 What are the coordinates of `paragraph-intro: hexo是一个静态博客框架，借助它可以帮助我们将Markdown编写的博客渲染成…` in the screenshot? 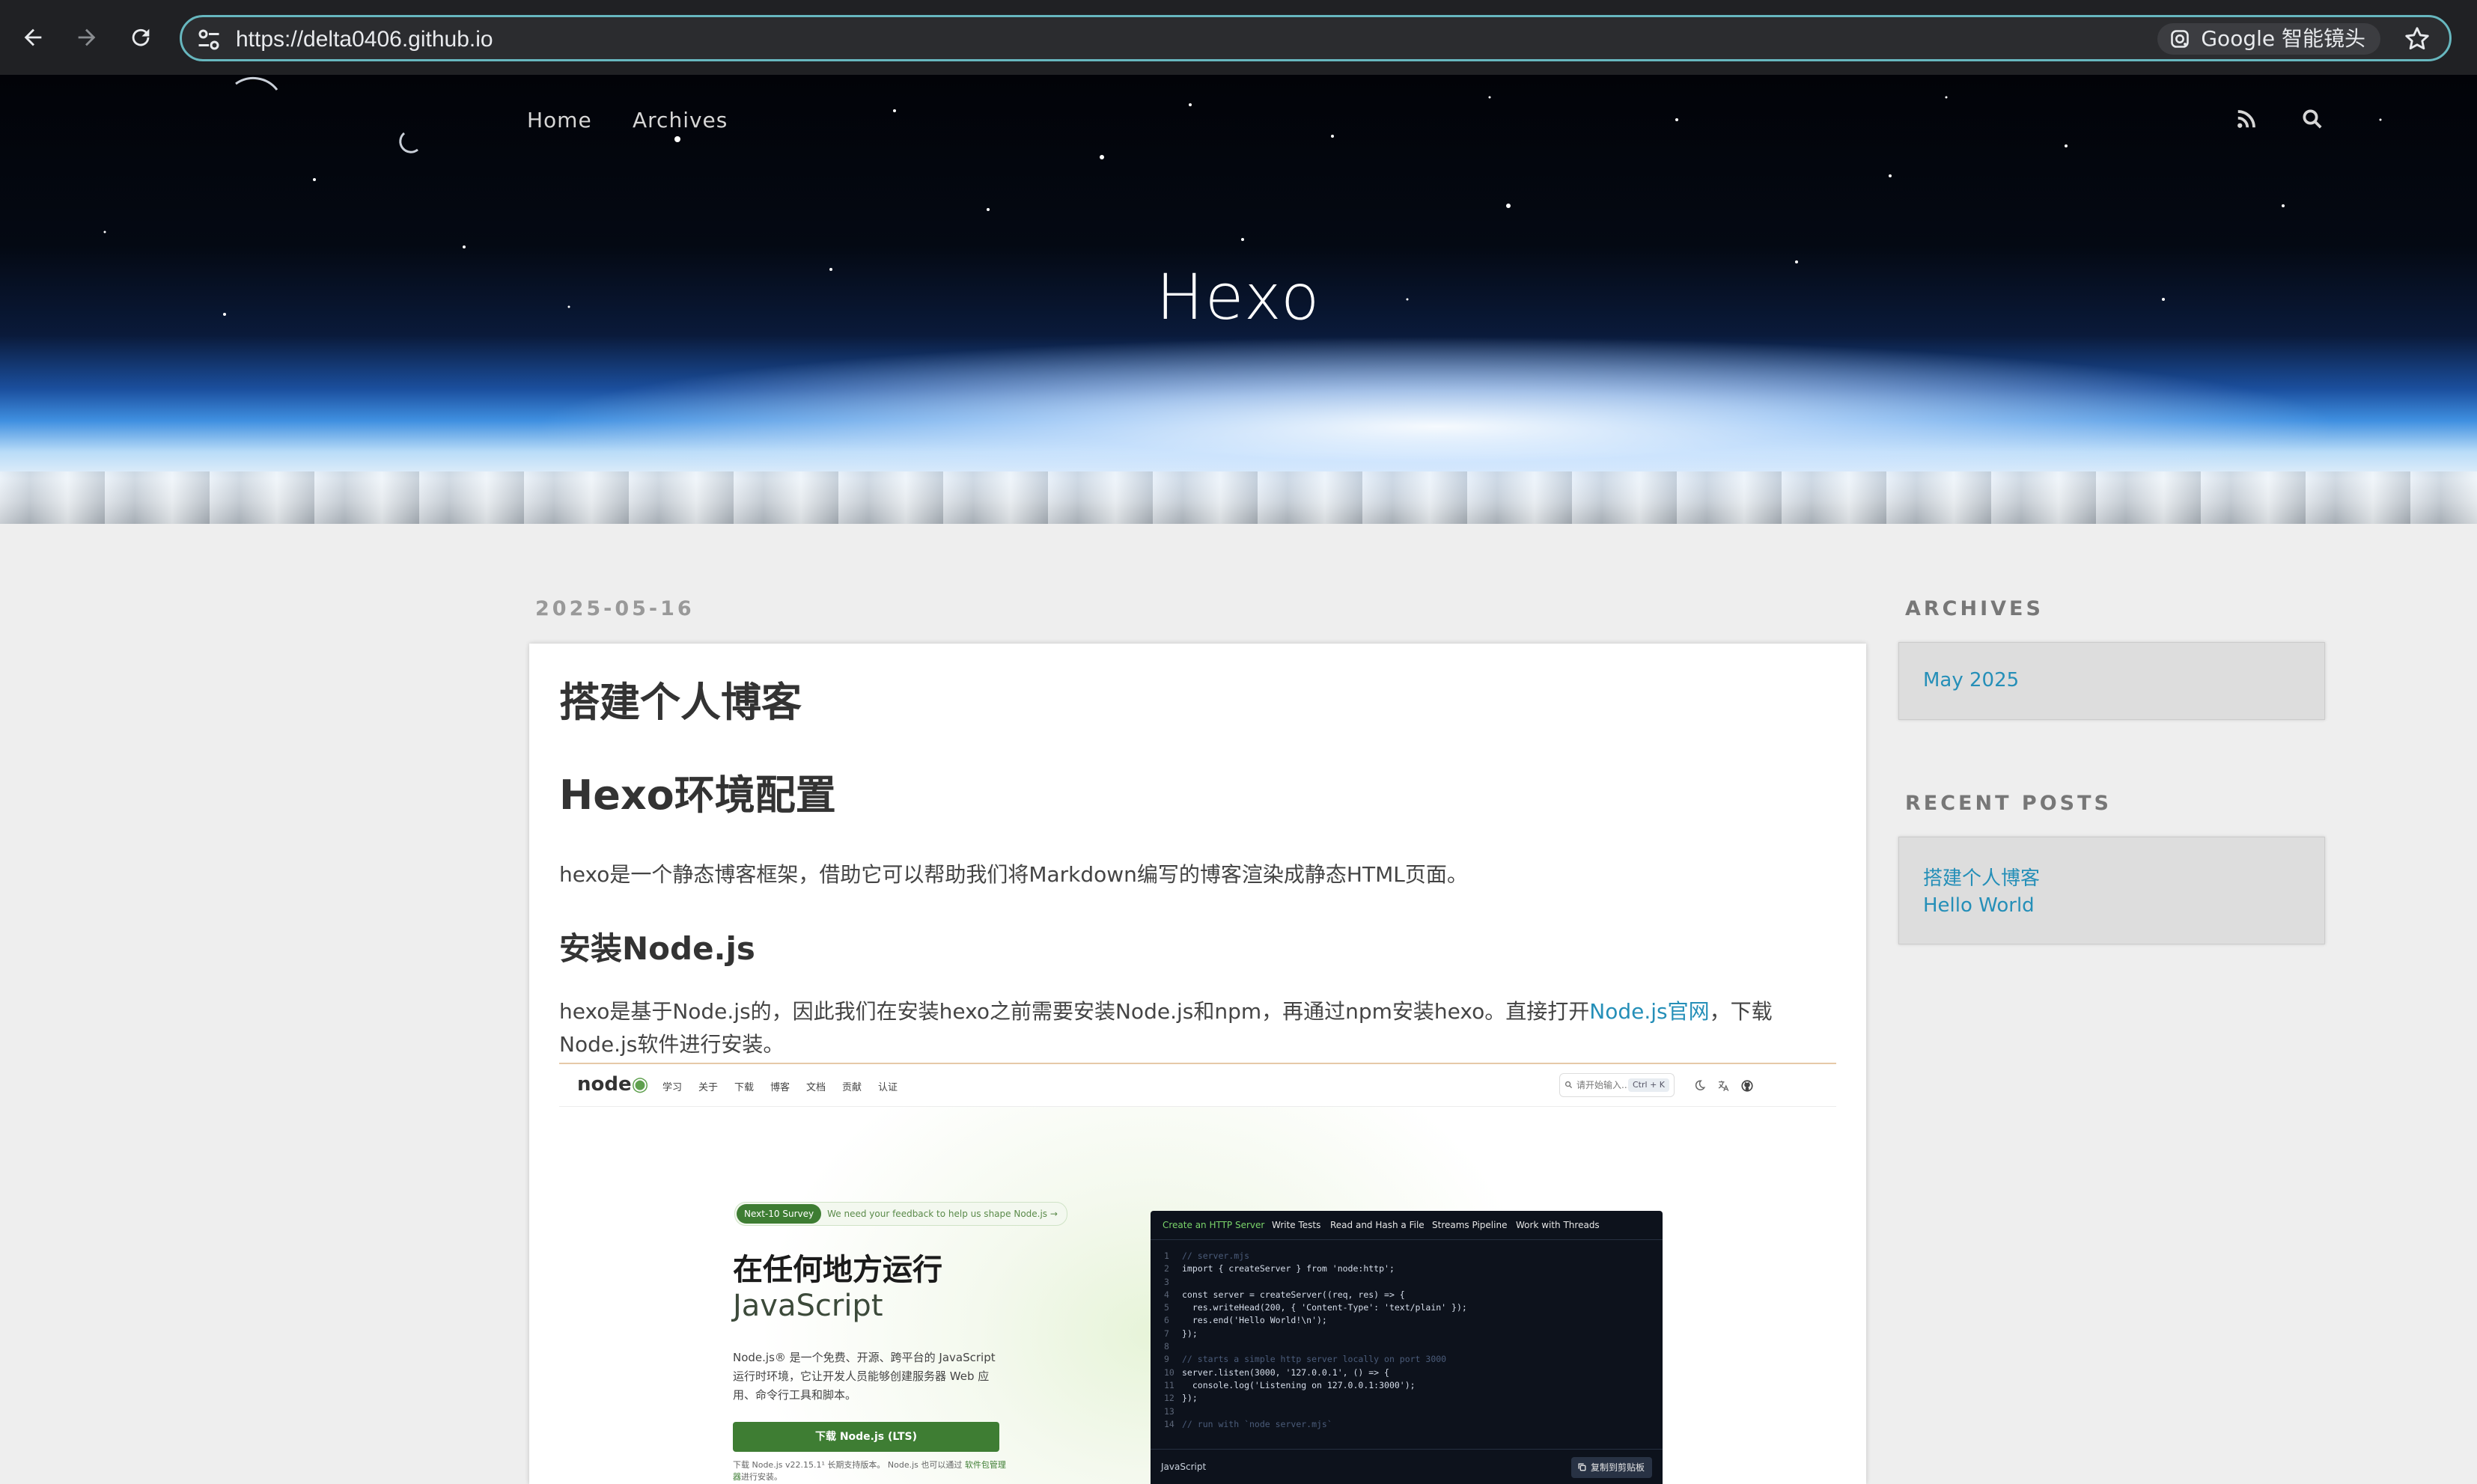 It's located at (1013, 874).